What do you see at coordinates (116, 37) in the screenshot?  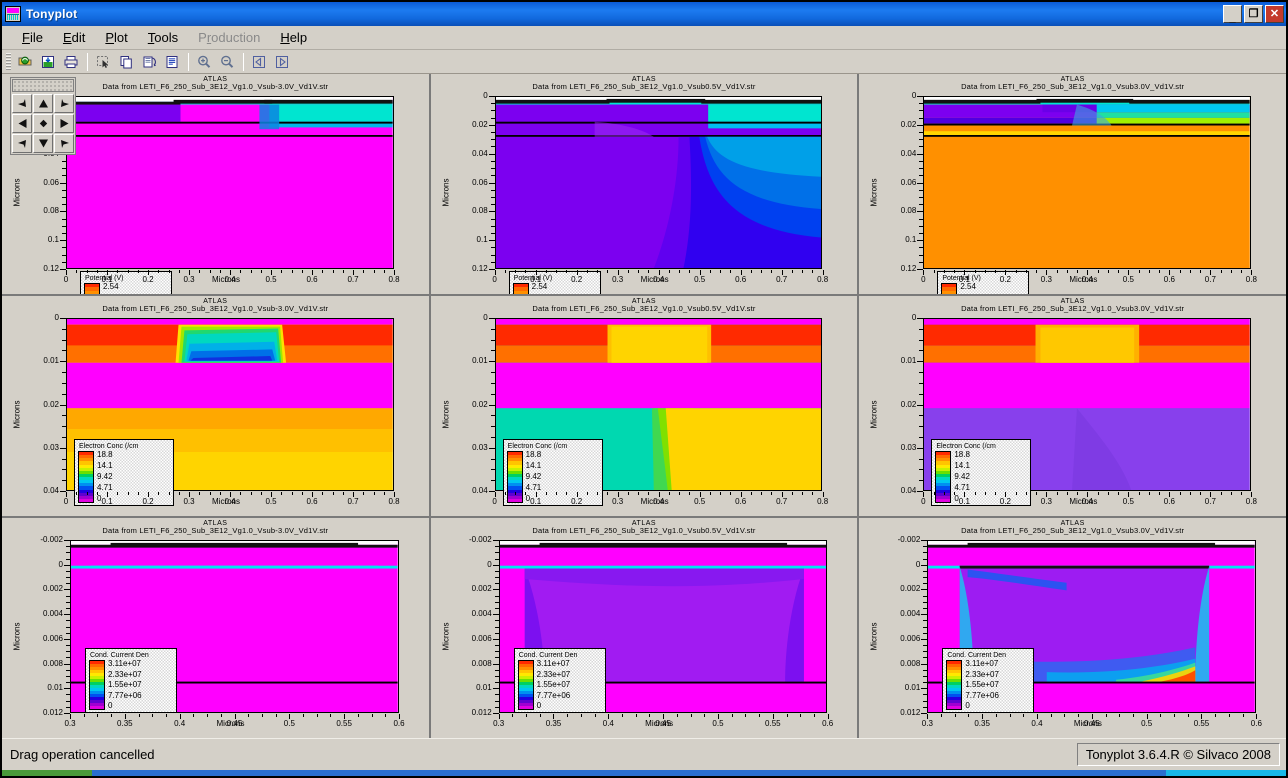 I see `menu-plot: Plot` at bounding box center [116, 37].